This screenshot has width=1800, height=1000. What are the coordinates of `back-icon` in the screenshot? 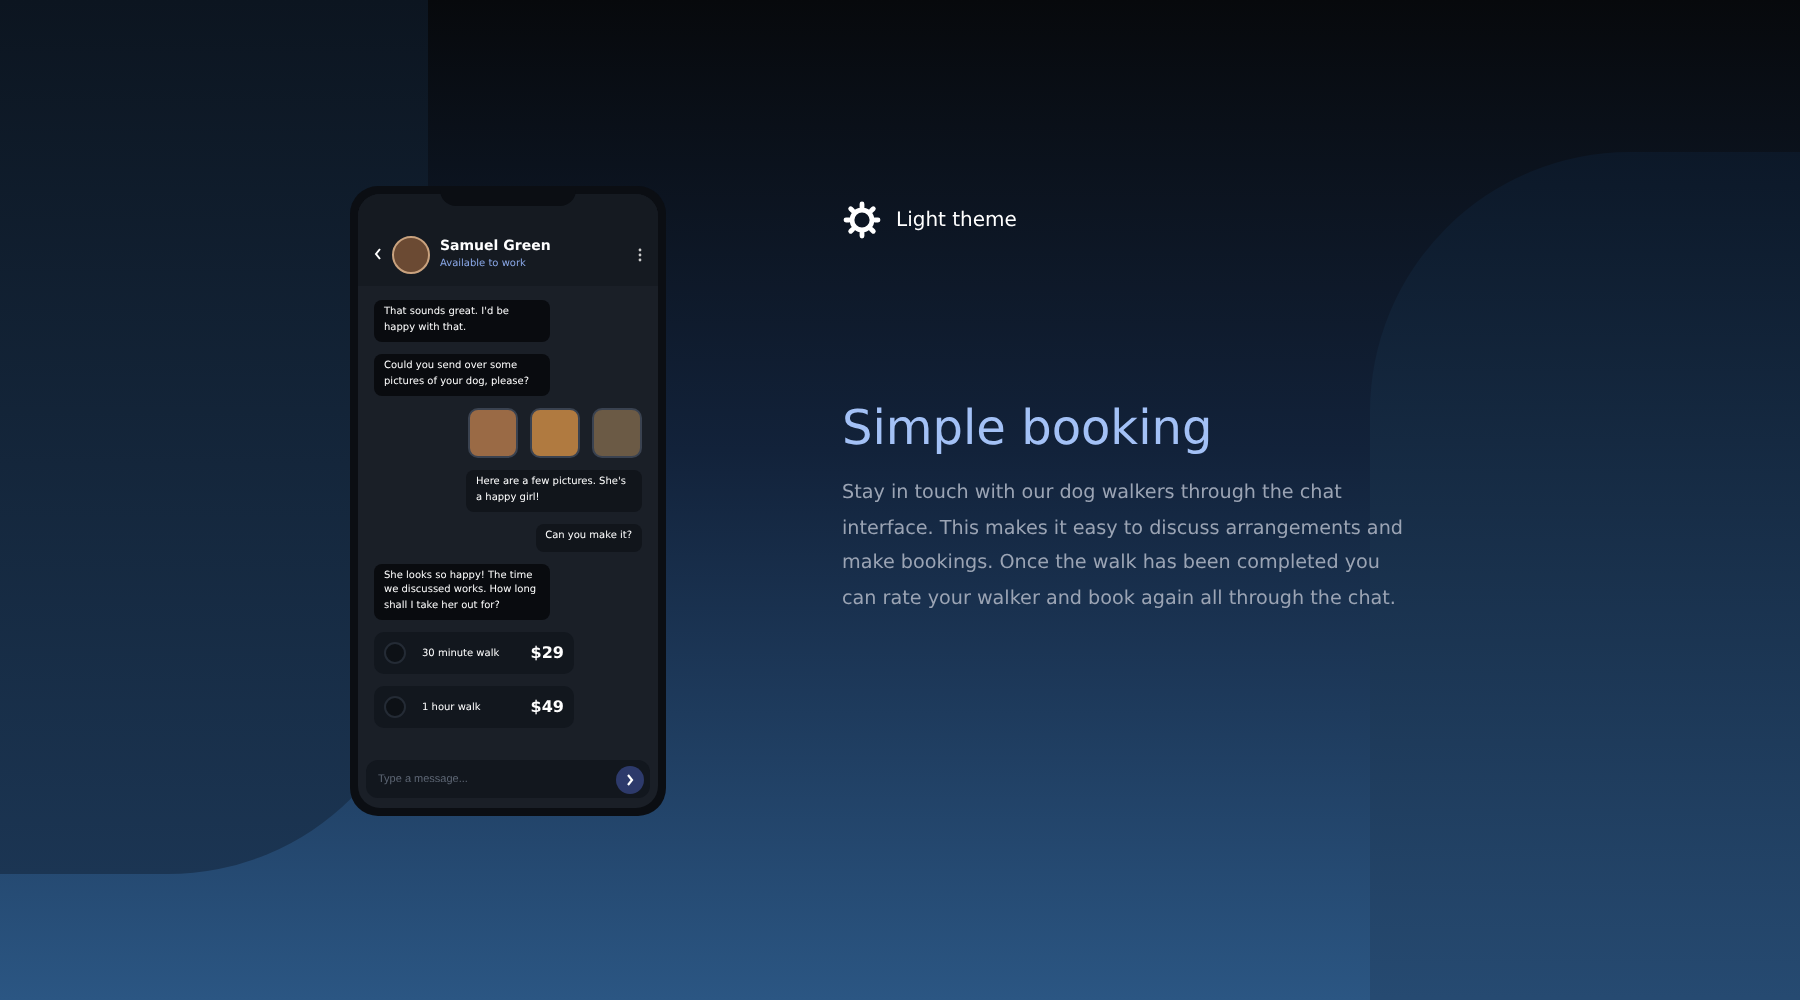 It's located at (378, 254).